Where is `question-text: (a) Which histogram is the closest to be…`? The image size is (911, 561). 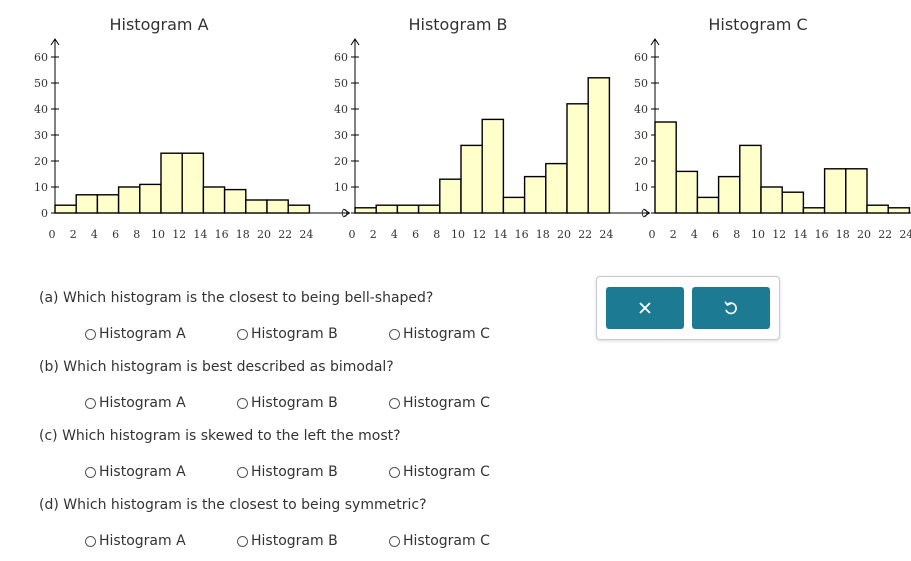
question-text: (a) Which histogram is the closest to be… is located at coordinates (236, 298).